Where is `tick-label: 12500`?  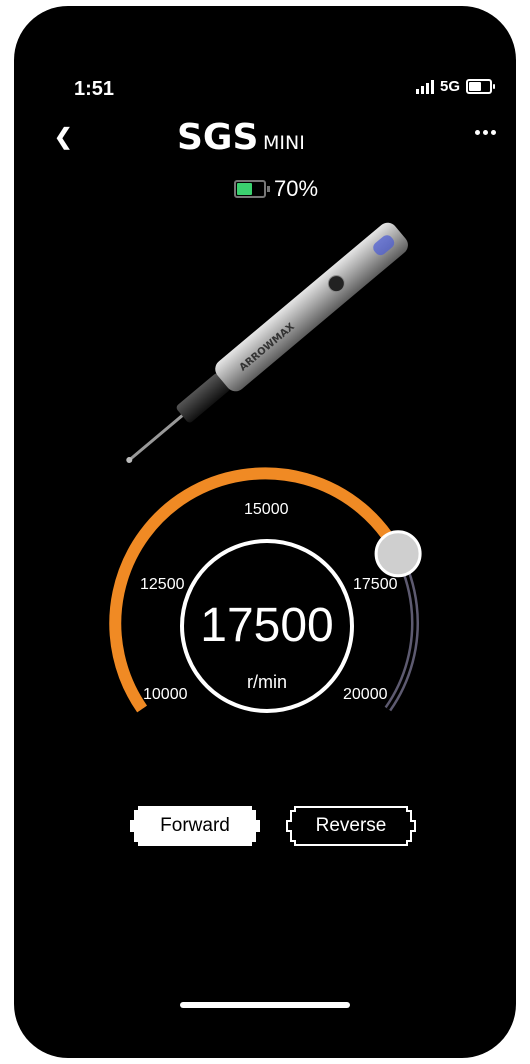
tick-label: 12500 is located at coordinates (162, 584).